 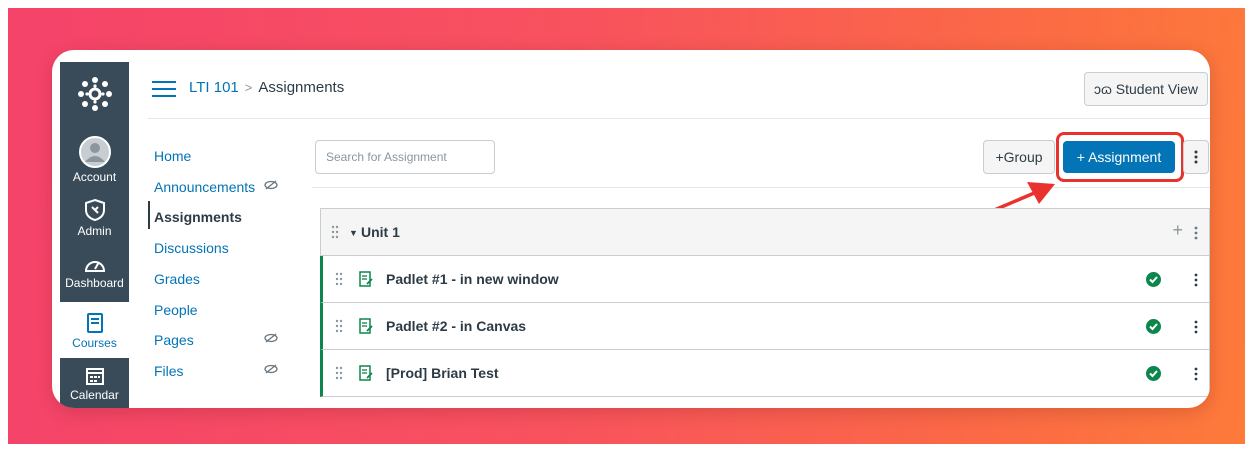 I want to click on course-nav-active-indicator, so click(x=149, y=215).